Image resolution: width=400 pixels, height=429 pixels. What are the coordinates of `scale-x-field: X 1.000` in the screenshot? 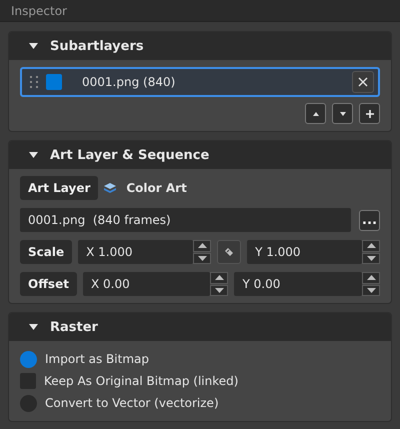 It's located at (136, 252).